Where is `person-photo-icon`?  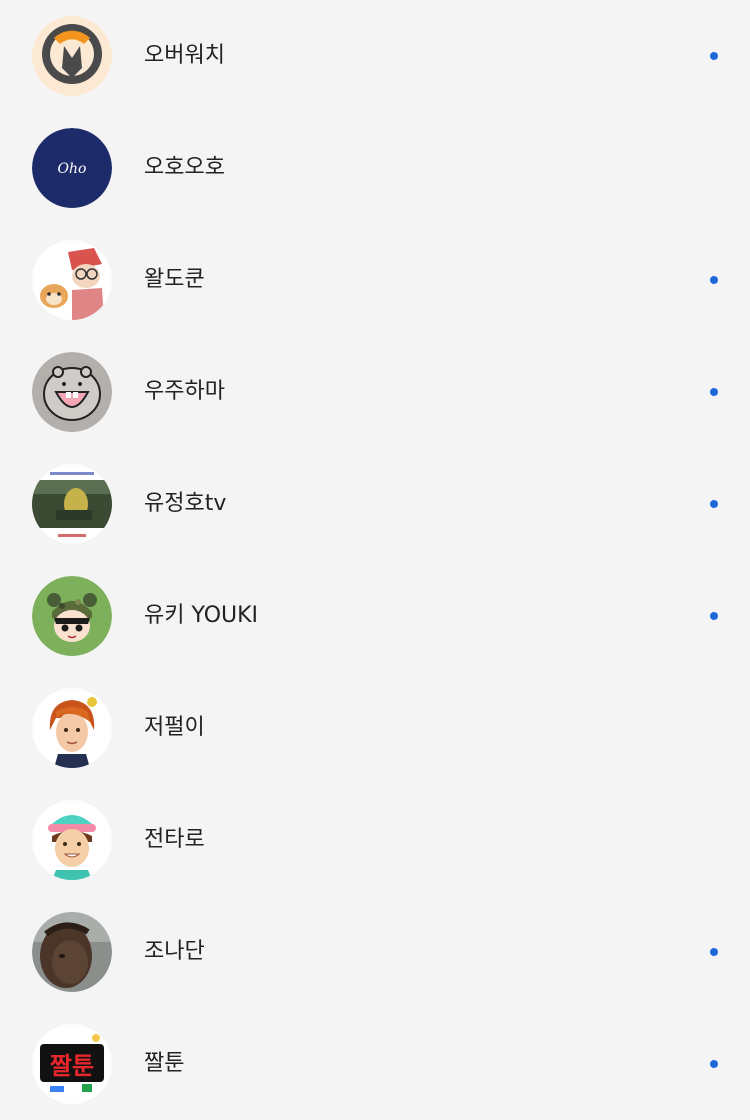
person-photo-icon is located at coordinates (72, 952).